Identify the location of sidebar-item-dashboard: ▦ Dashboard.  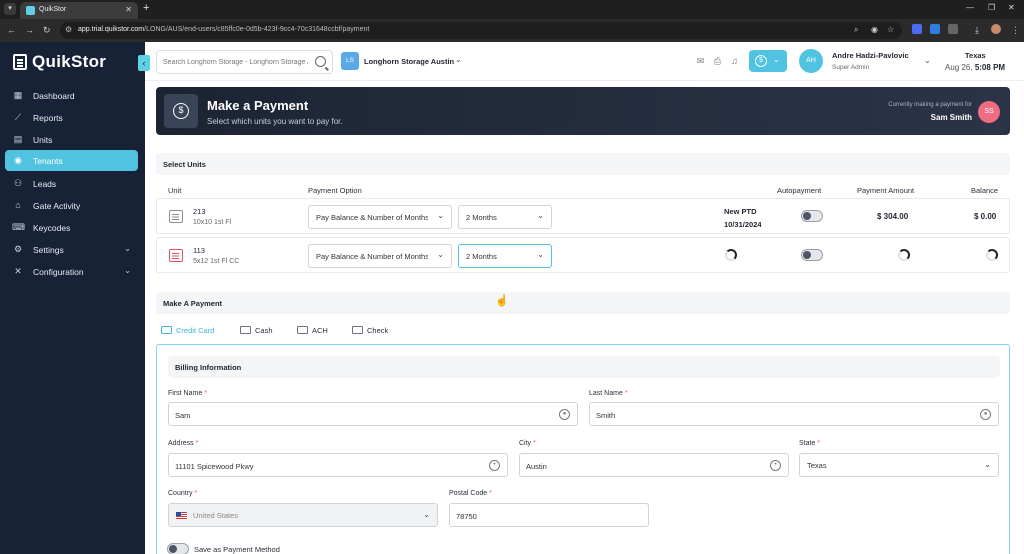
(71, 95).